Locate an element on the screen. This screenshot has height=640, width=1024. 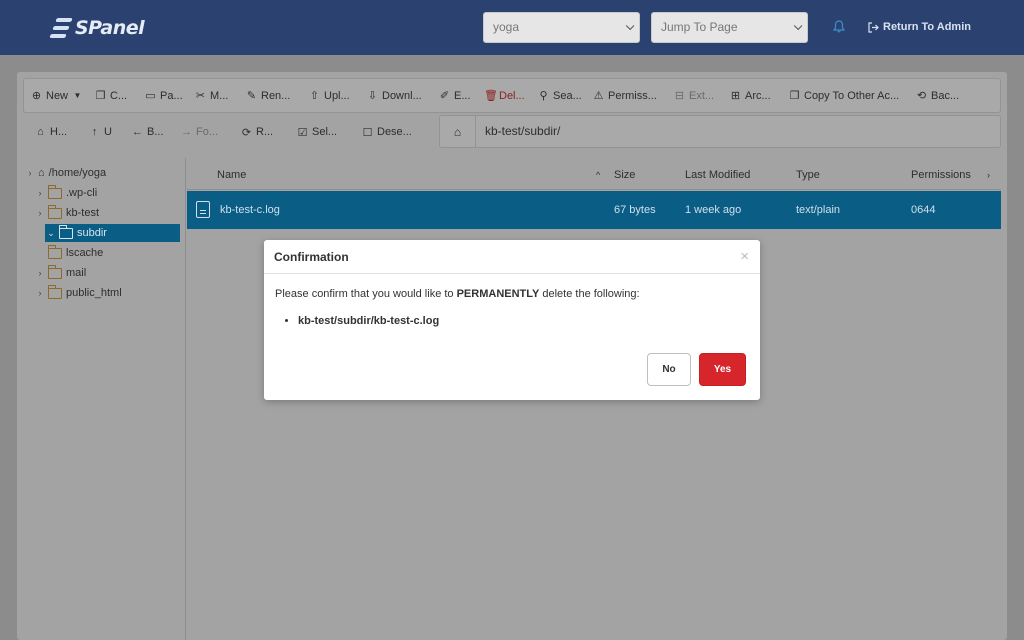
bell-icon is located at coordinates (839, 26).